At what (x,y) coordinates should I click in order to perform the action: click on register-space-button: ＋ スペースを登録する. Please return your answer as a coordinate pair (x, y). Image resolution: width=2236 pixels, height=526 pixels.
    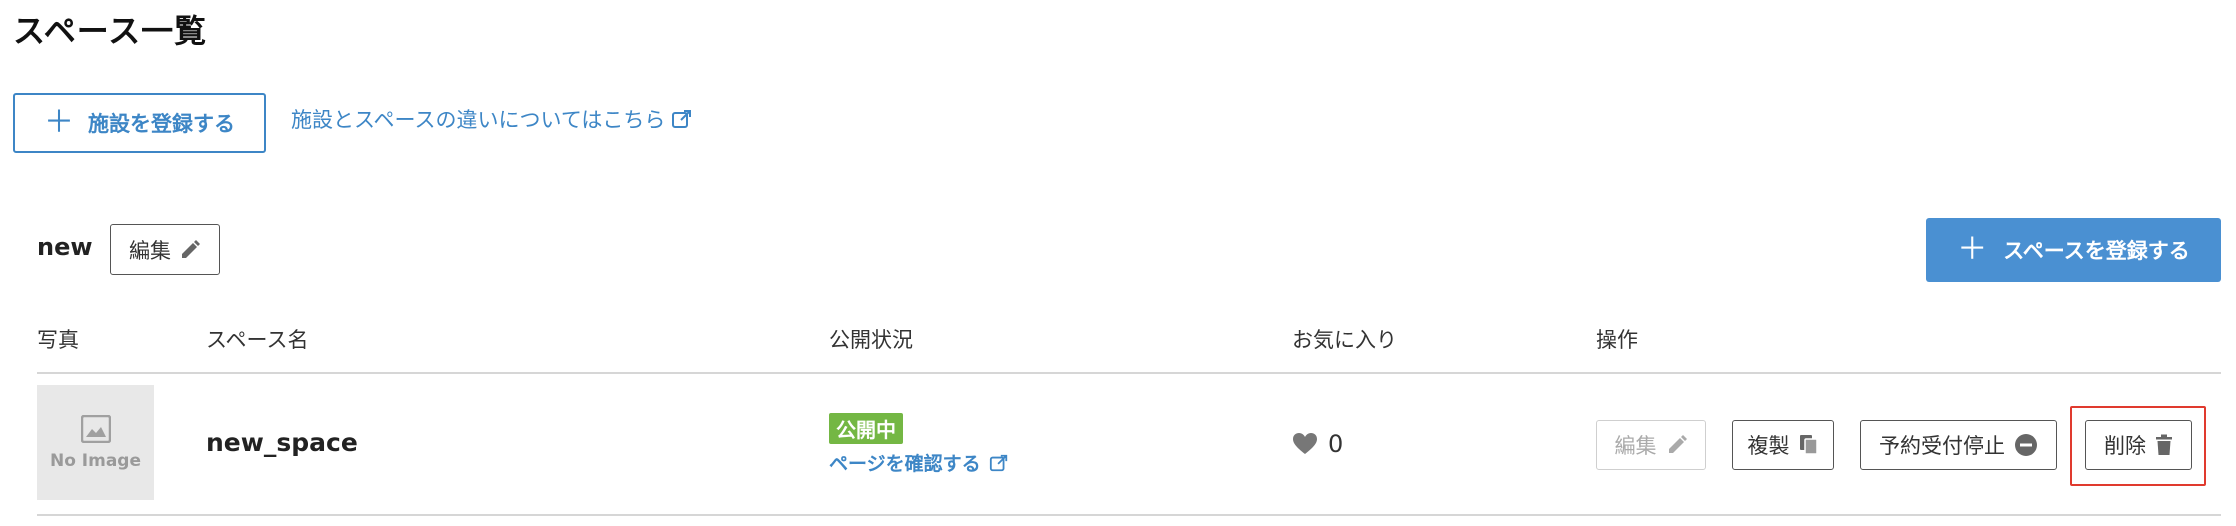
    Looking at the image, I should click on (2073, 250).